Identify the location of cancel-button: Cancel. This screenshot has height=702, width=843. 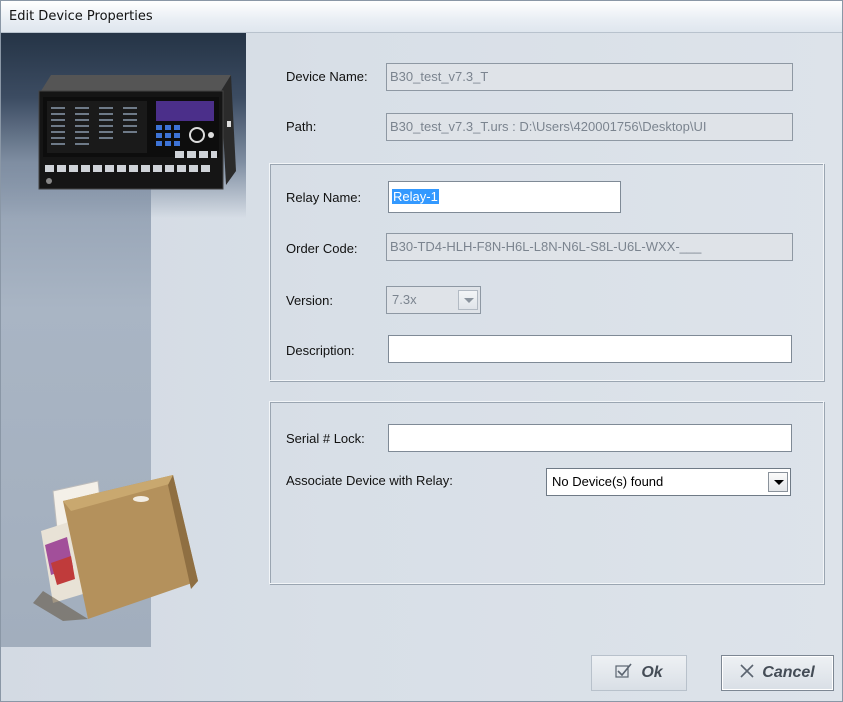
(777, 673).